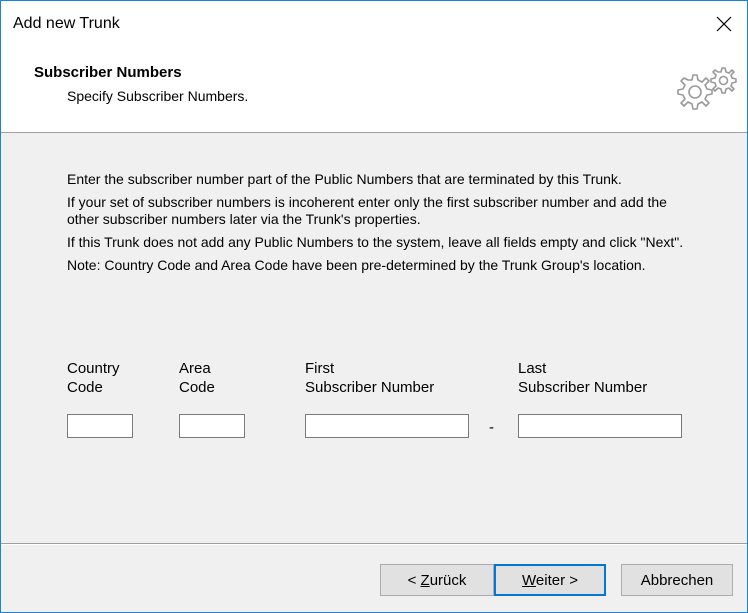 The image size is (748, 613). Describe the element at coordinates (425, 580) in the screenshot. I see `back-button-mnemonic: Z` at that location.